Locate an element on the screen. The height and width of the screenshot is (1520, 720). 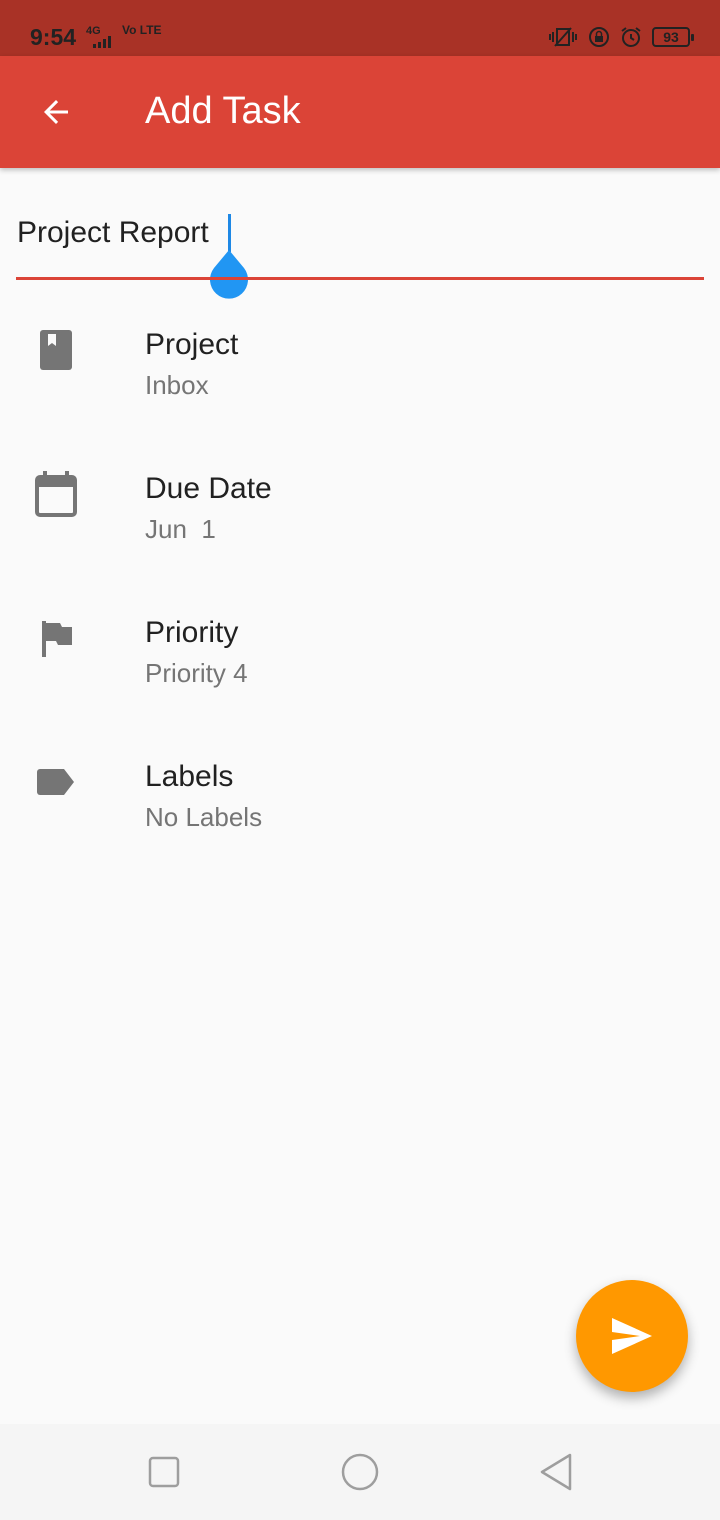
priority-label: Priority is located at coordinates (192, 632).